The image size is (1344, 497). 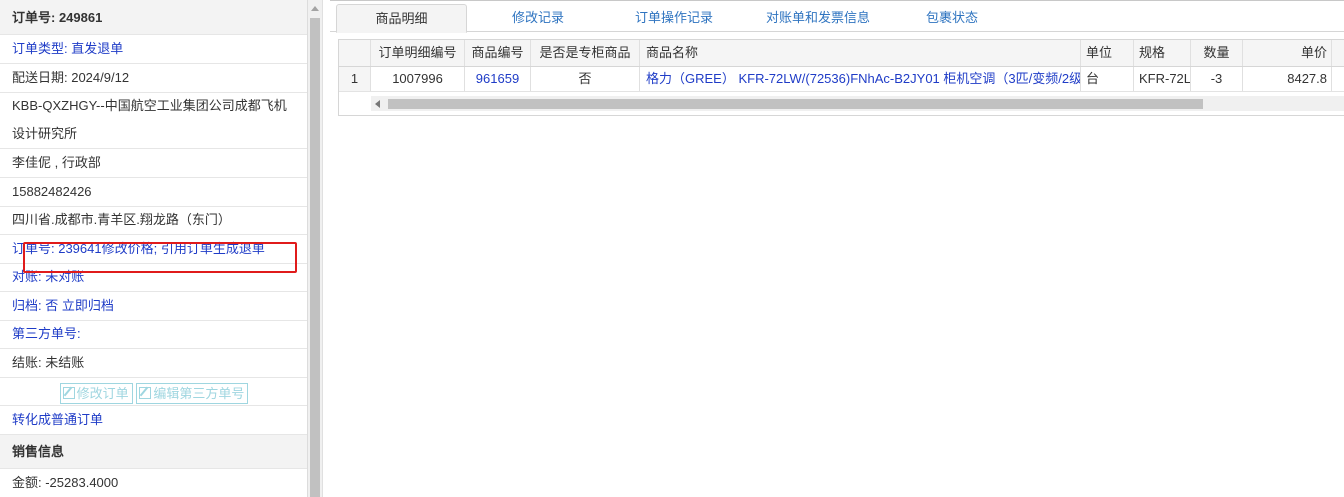 I want to click on delivery-address: 四川省.成都市.青羊区.翔龙路（东门）, so click(x=153, y=220).